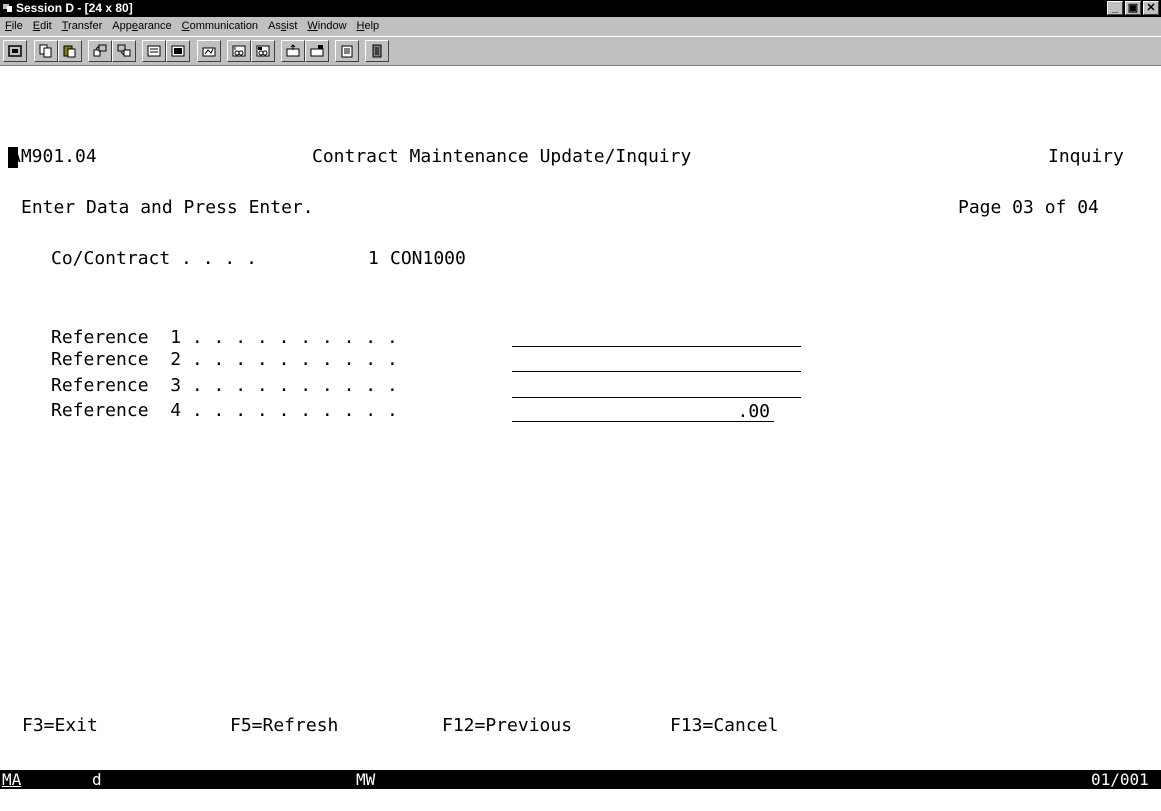  I want to click on reference-3-label: Reference 3 . . . . . . . . . ., so click(224, 385).